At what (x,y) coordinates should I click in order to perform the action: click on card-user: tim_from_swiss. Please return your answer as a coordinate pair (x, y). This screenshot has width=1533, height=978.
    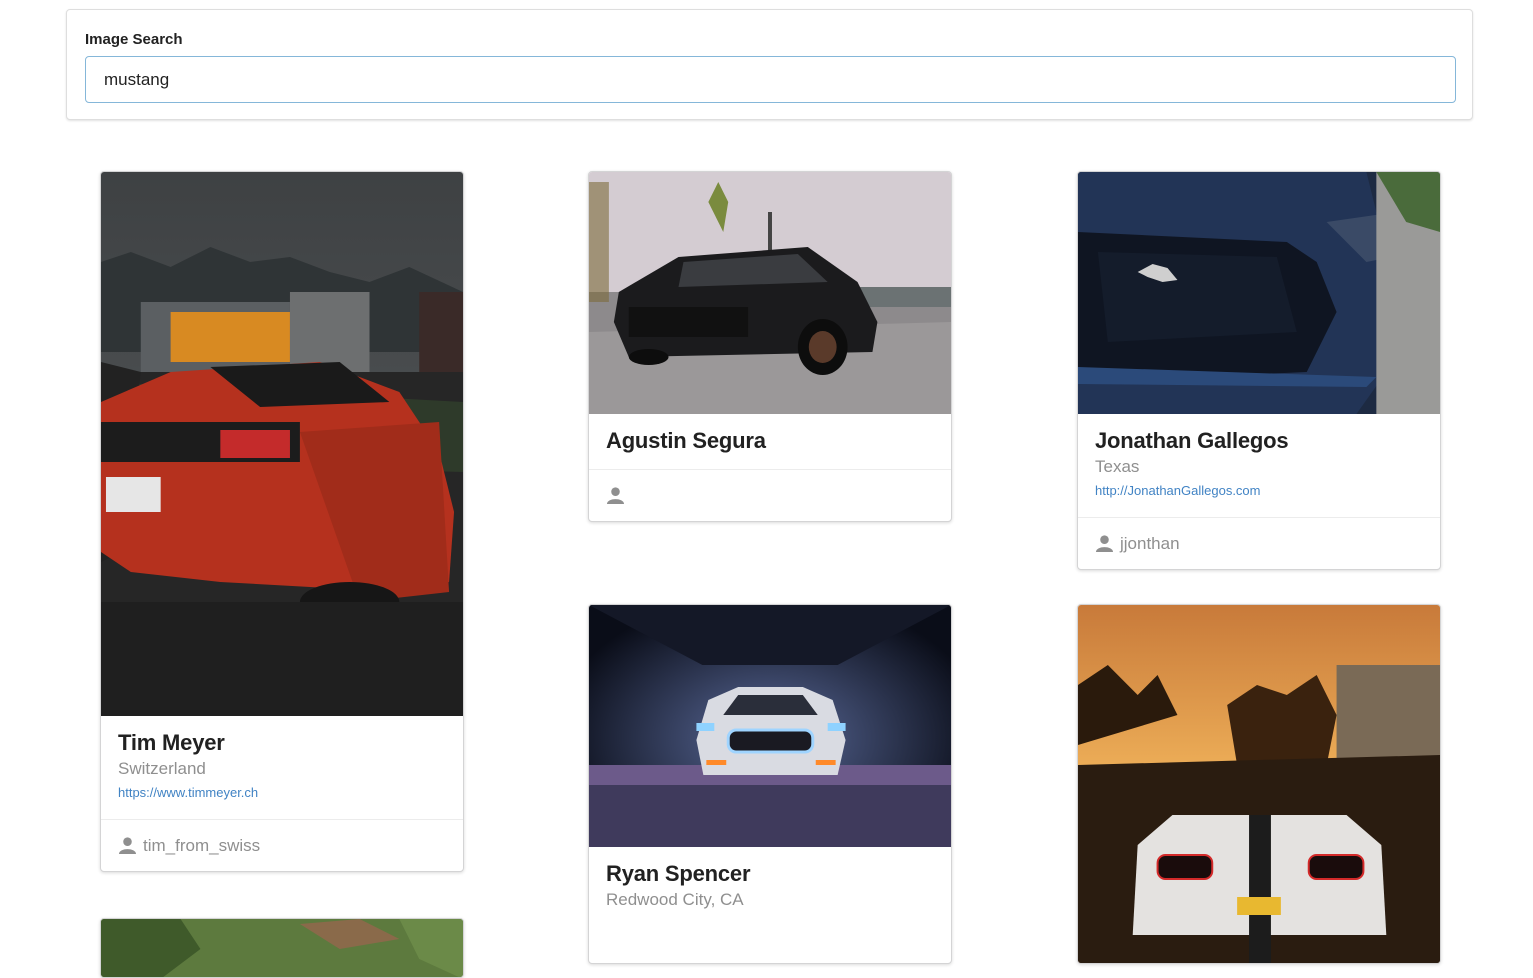
    Looking at the image, I should click on (282, 845).